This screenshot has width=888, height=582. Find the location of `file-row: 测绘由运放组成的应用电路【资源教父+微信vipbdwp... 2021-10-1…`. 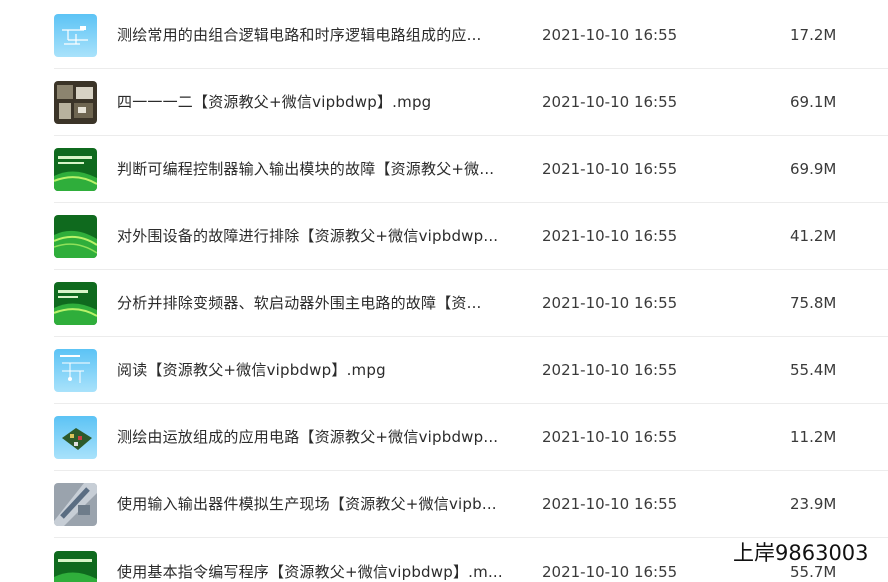

file-row: 测绘由运放组成的应用电路【资源教父+微信vipbdwp... 2021-10-1… is located at coordinates (444, 437).